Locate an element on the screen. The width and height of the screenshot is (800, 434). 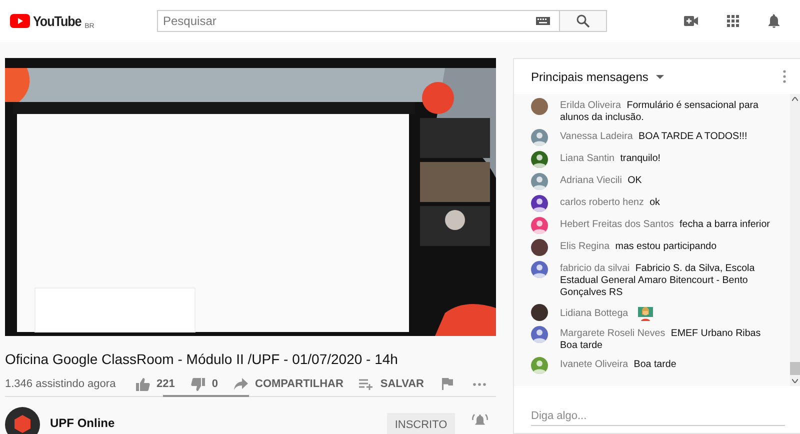
logo-text: YouTube is located at coordinates (57, 21).